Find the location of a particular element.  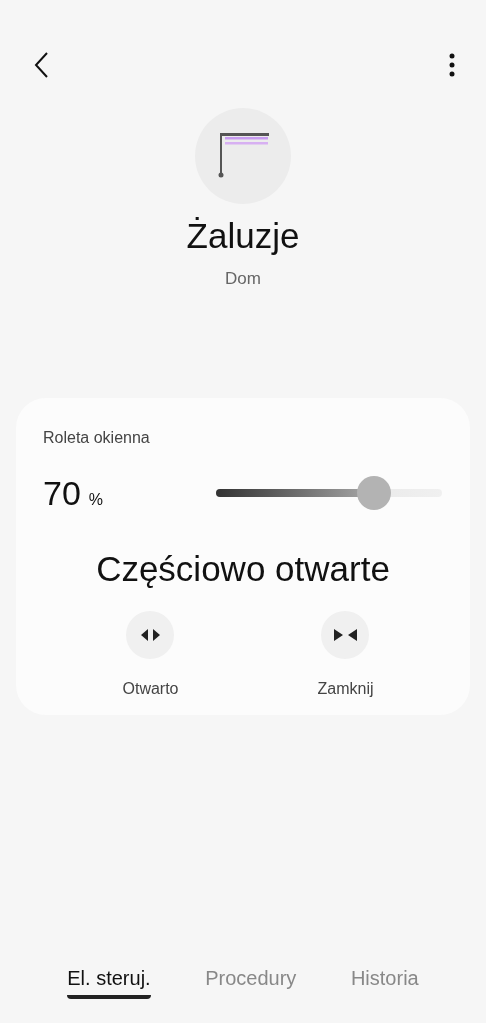

tab: El. steruj. is located at coordinates (109, 981).